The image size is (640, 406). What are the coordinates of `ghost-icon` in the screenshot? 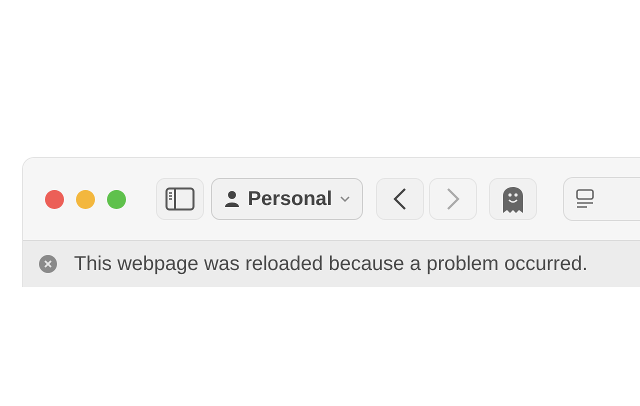 It's located at (513, 199).